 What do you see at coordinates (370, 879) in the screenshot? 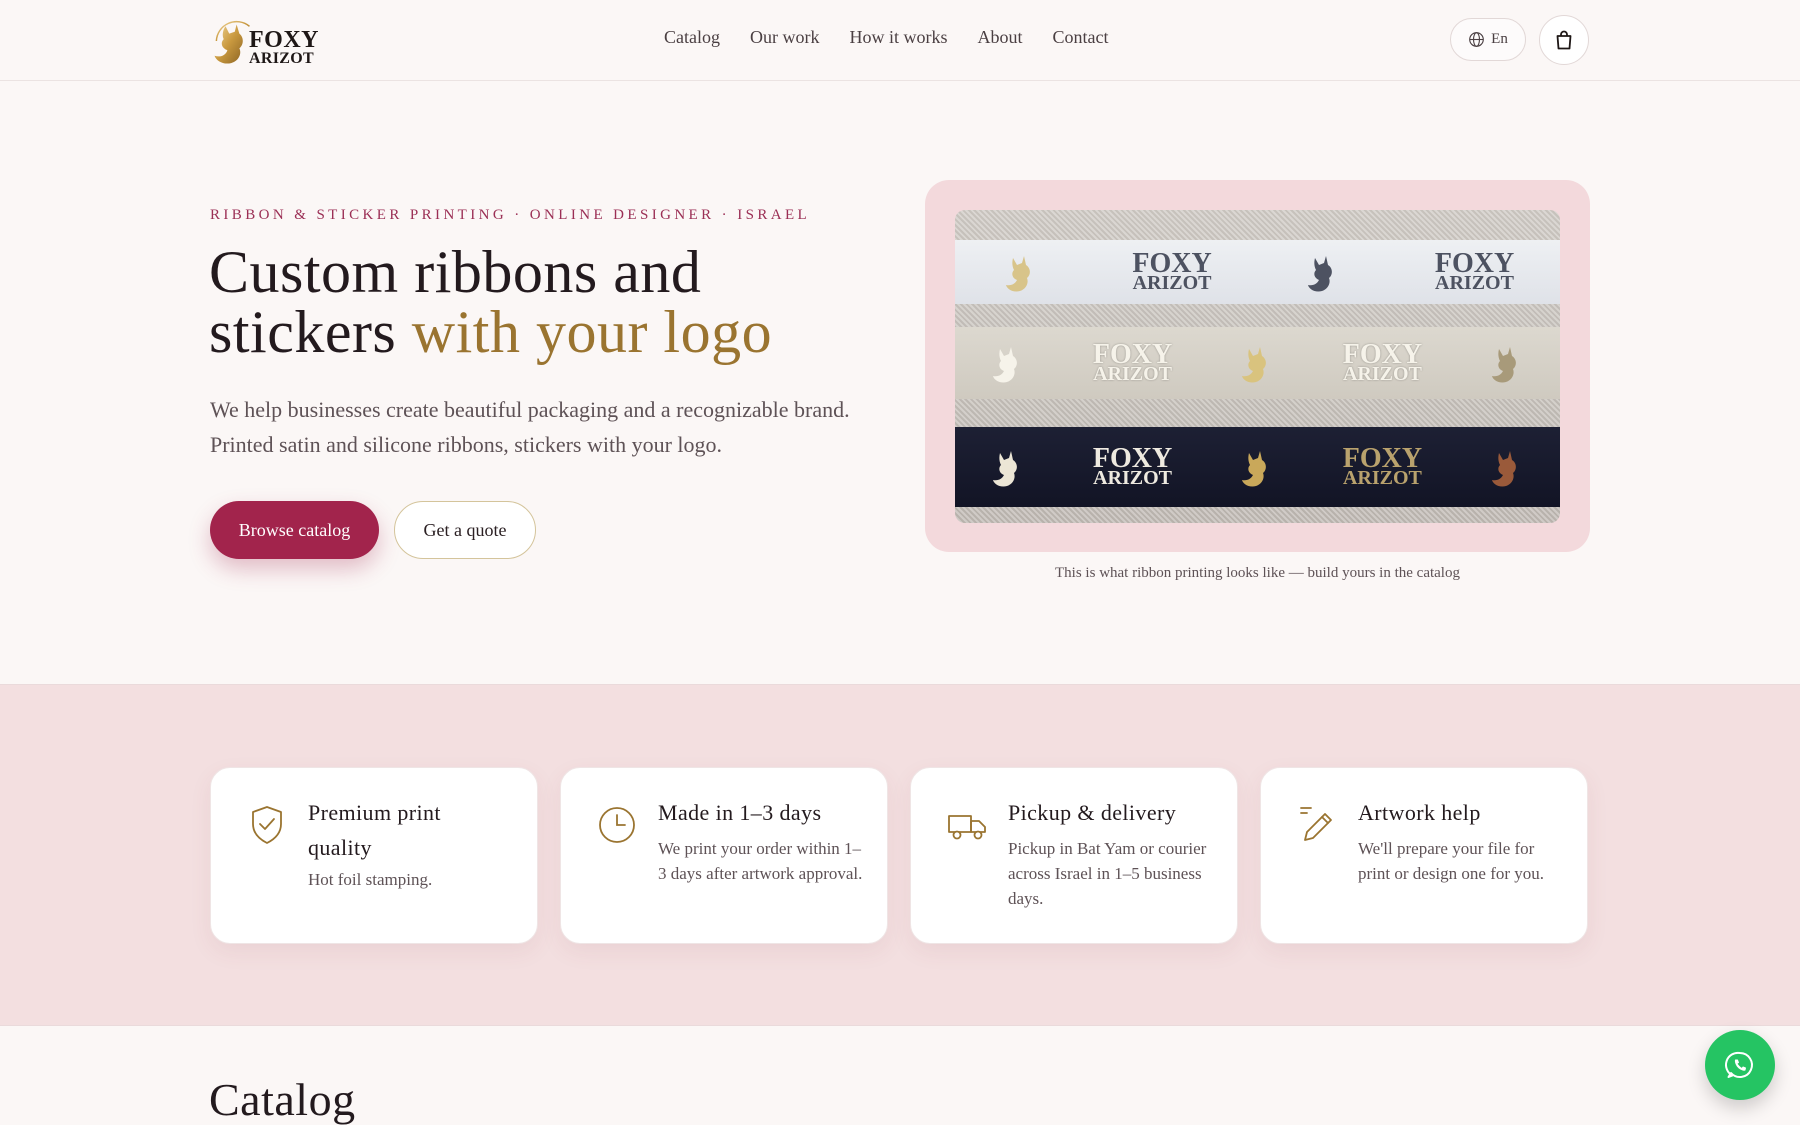
I see `feature-text: Hot foil stamping.` at bounding box center [370, 879].